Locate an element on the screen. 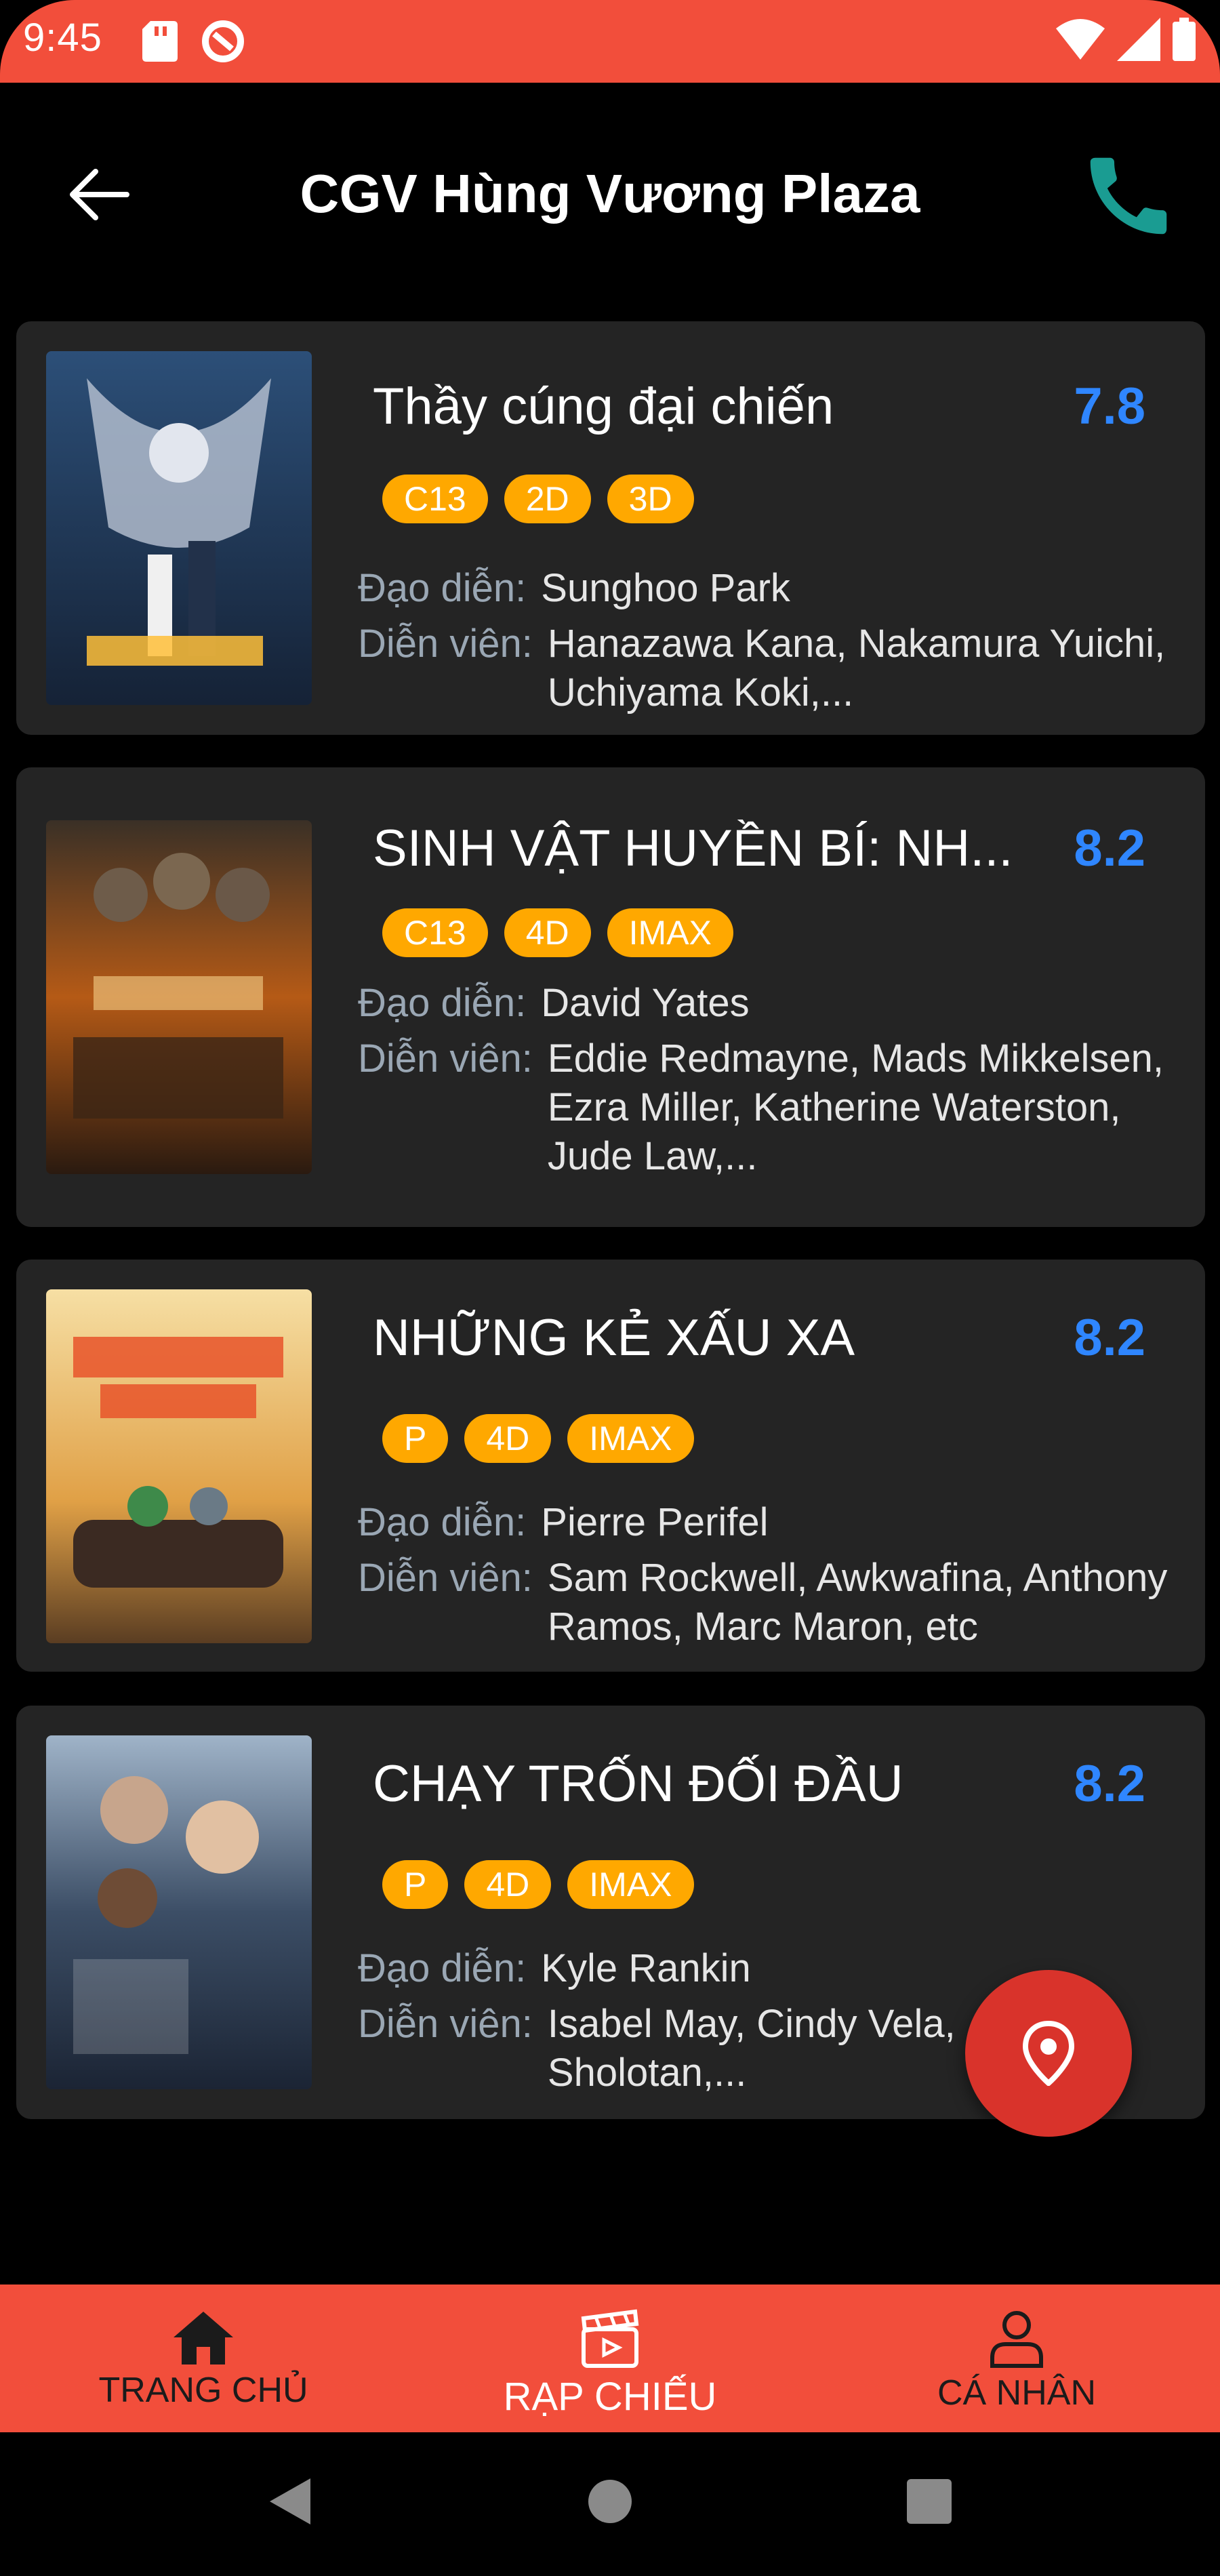 This screenshot has height=2576, width=1220. director-row: Đạo diễn: Kyle Rankin is located at coordinates (554, 1968).